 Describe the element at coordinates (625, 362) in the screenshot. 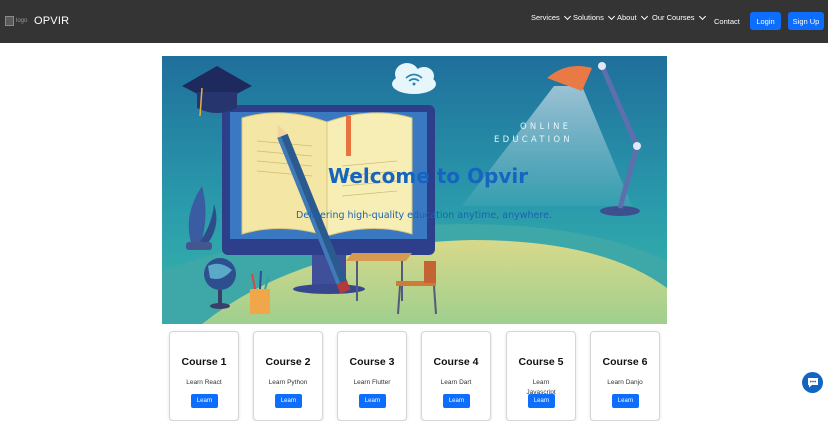

I see `course-title: Course 6` at that location.